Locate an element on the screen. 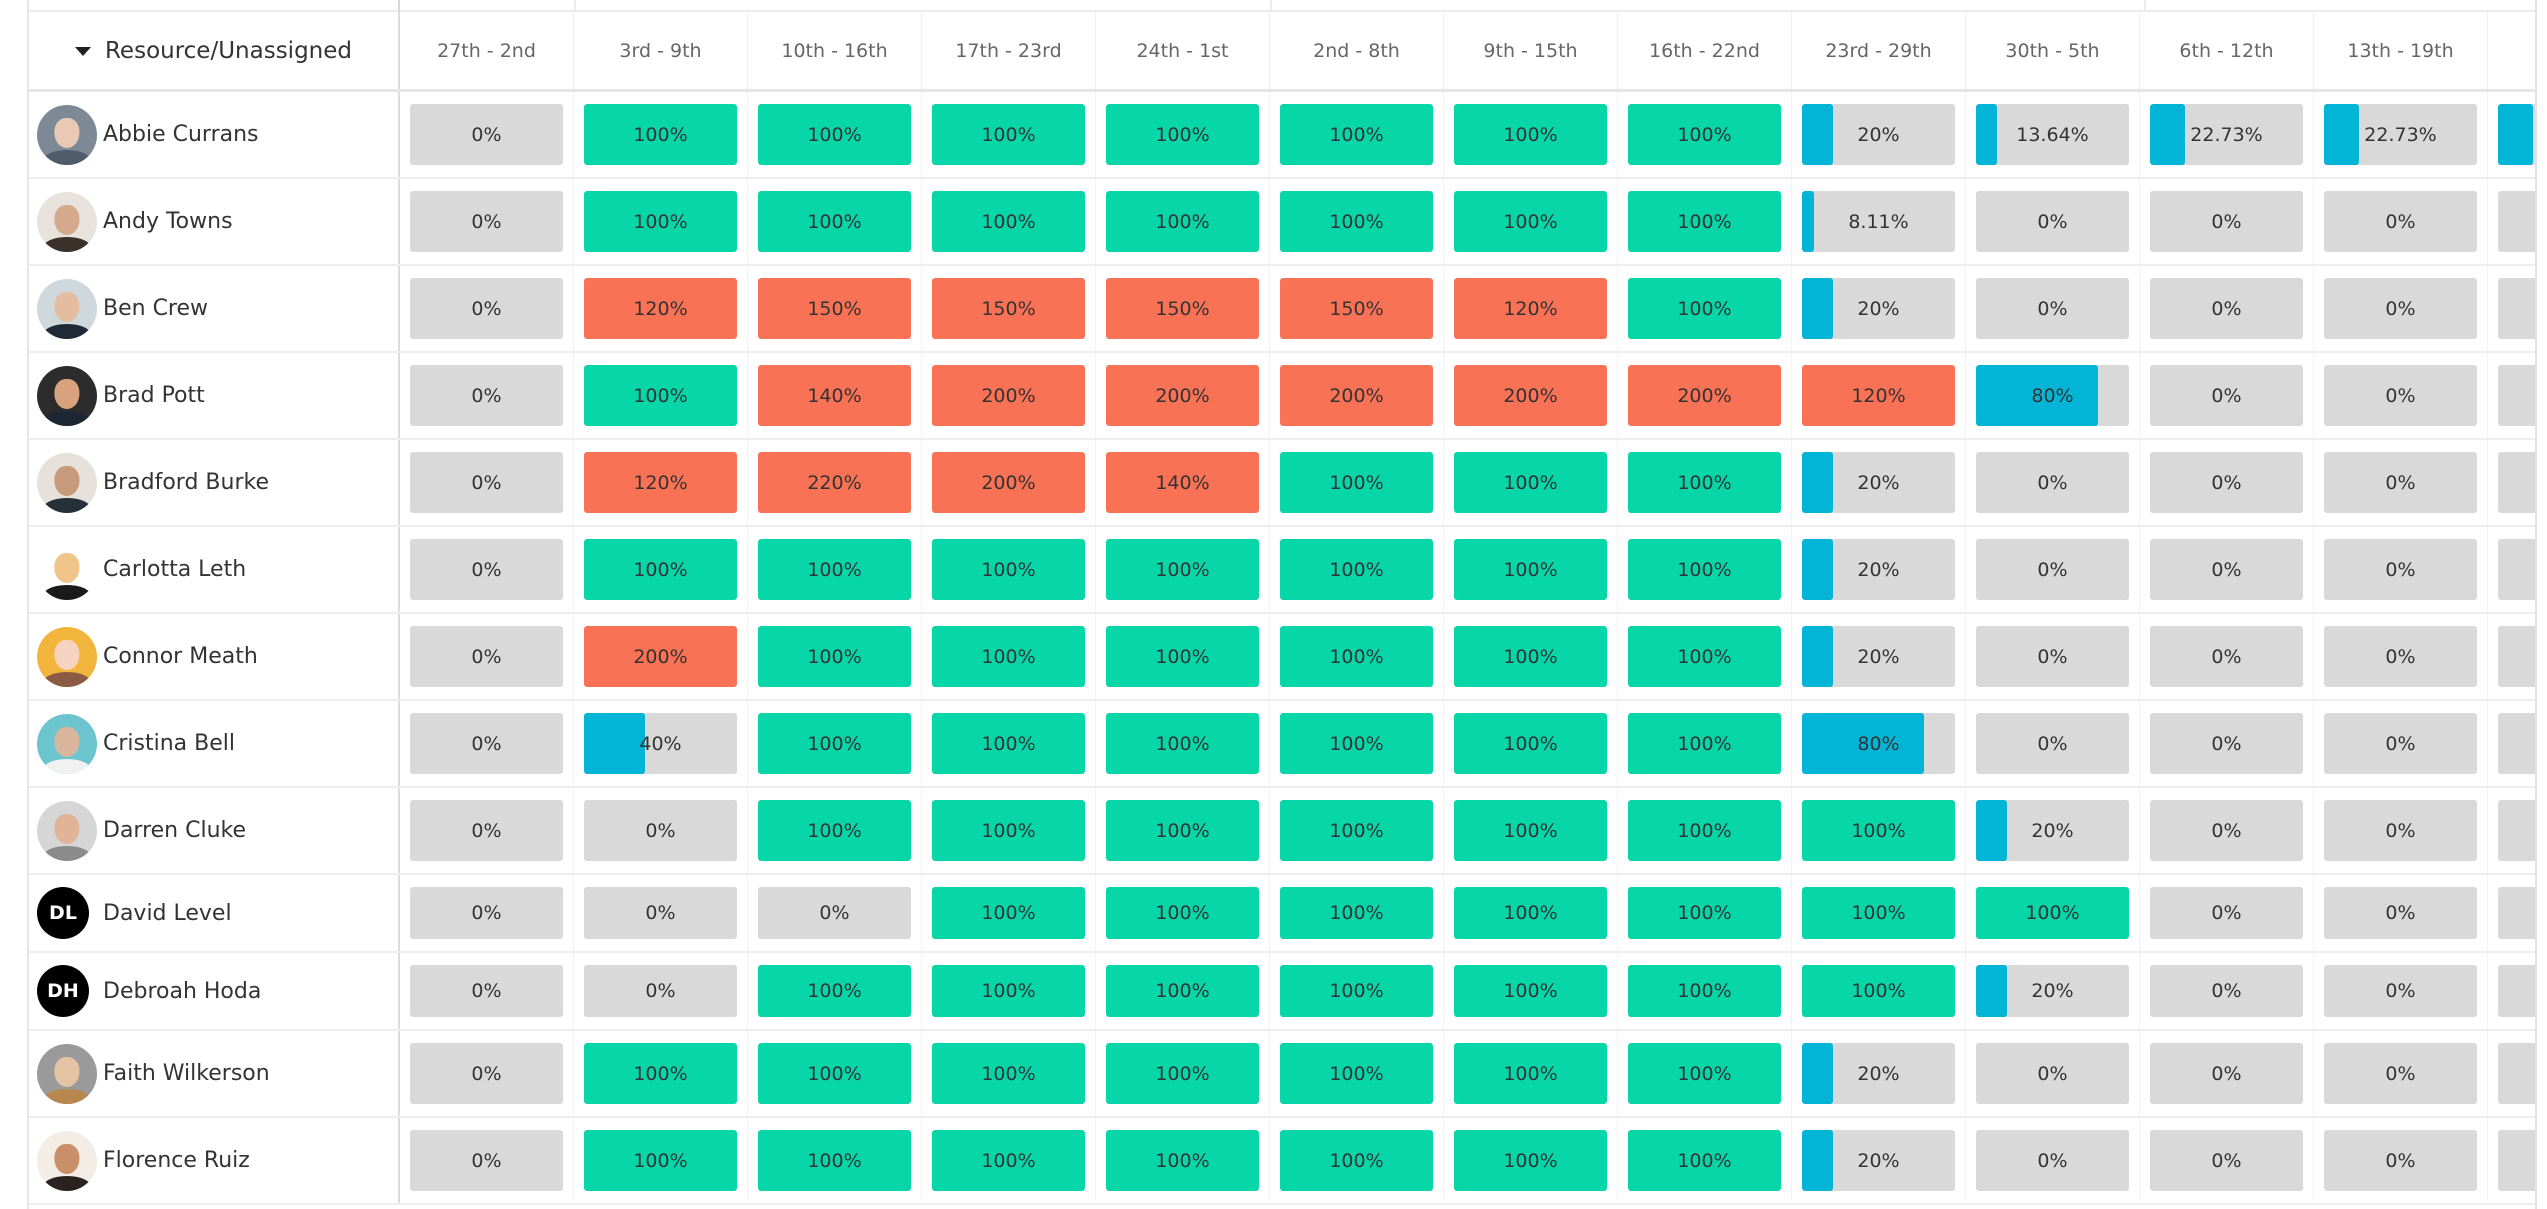 The width and height of the screenshot is (2547, 1209). allocation-bar: 120% is located at coordinates (1878, 395).